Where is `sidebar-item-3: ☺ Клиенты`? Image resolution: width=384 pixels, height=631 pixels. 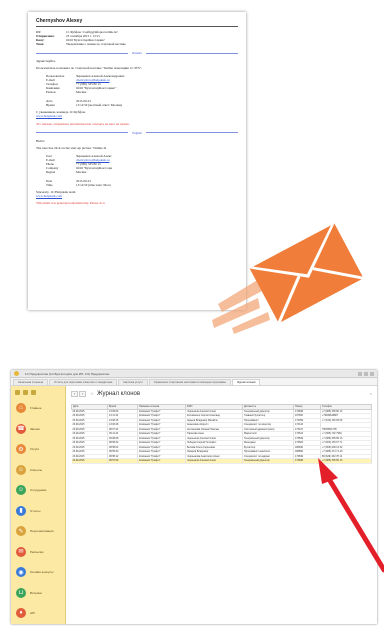
sidebar-item-3: ☺ Клиенты is located at coordinates (38, 470).